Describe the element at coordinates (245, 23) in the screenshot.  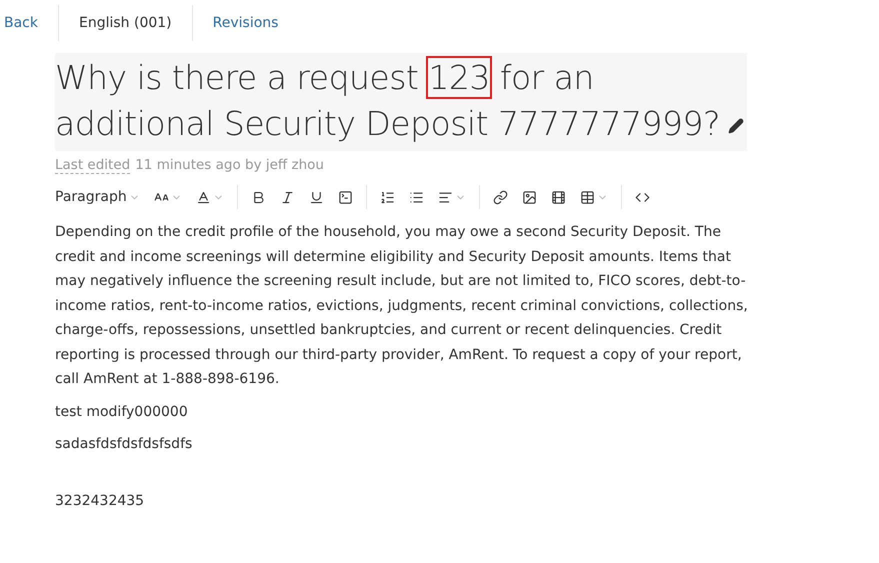
I see `nav-link: Revisions` at that location.